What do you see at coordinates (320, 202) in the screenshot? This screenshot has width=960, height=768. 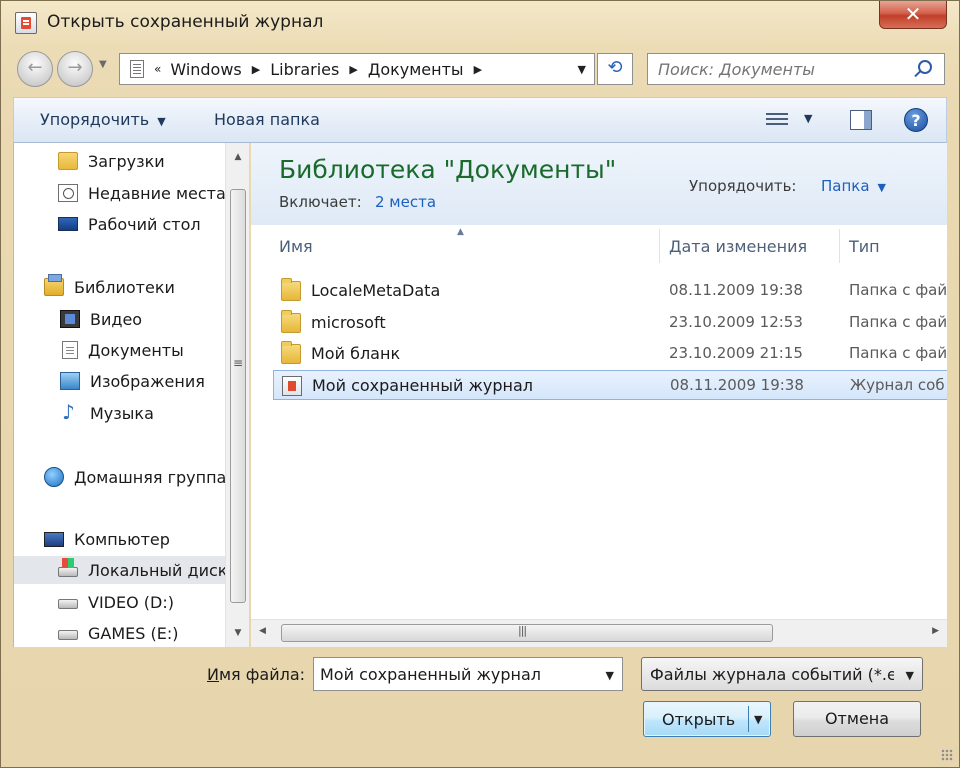 I see `includes-label: Включает:` at bounding box center [320, 202].